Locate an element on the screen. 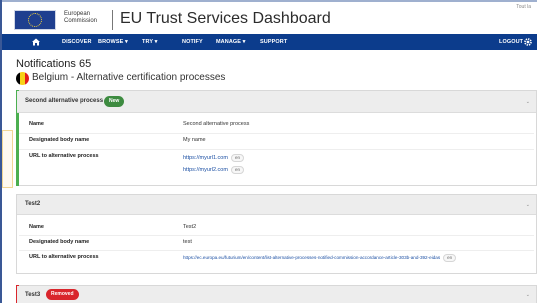 The image size is (537, 303). belgium-flag-icon is located at coordinates (22, 78).